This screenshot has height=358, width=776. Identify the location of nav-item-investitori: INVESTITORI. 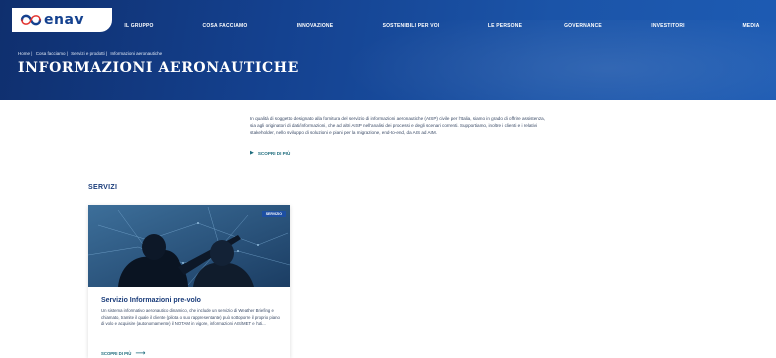
(668, 26).